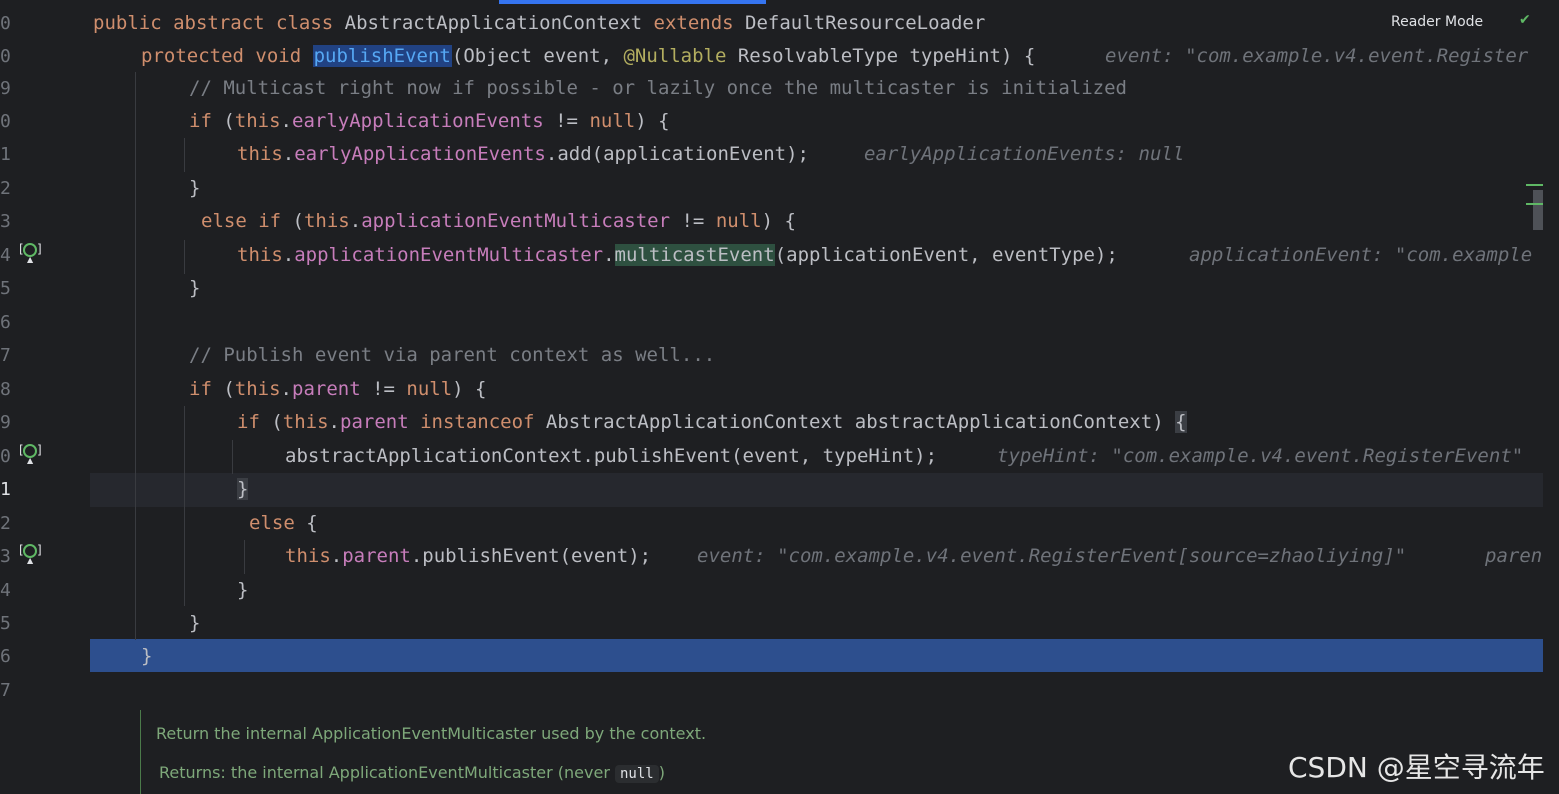  Describe the element at coordinates (637, 774) in the screenshot. I see `returns-code: null` at that location.